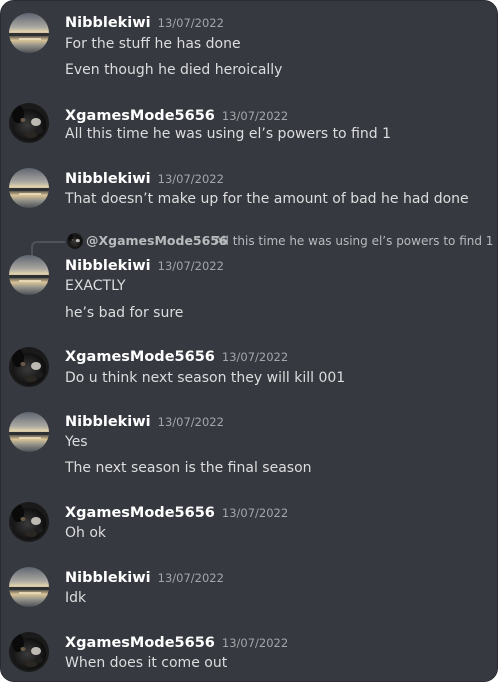  I want to click on message-text: When does it come out, so click(146, 663).